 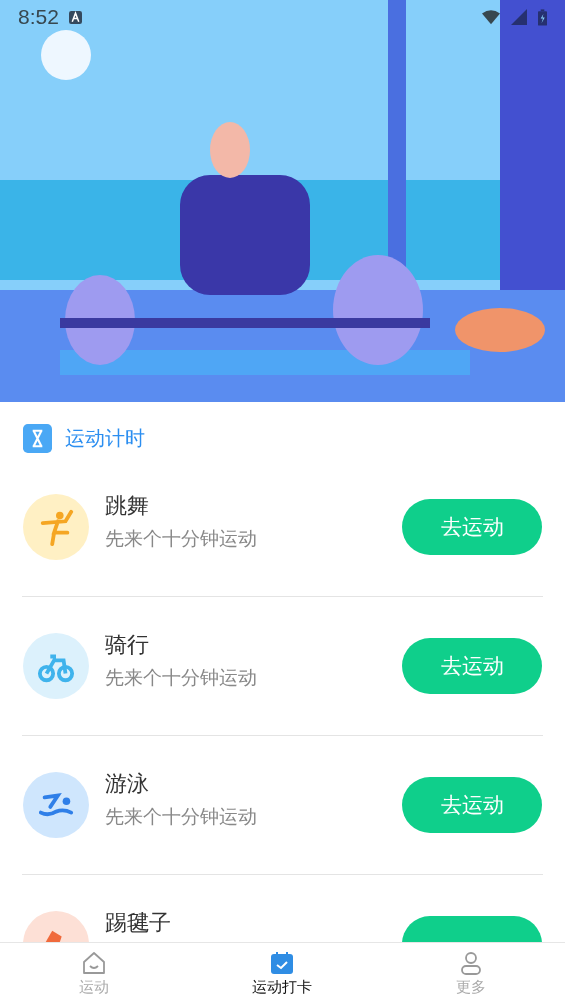 What do you see at coordinates (519, 17) in the screenshot?
I see `signal-icon` at bounding box center [519, 17].